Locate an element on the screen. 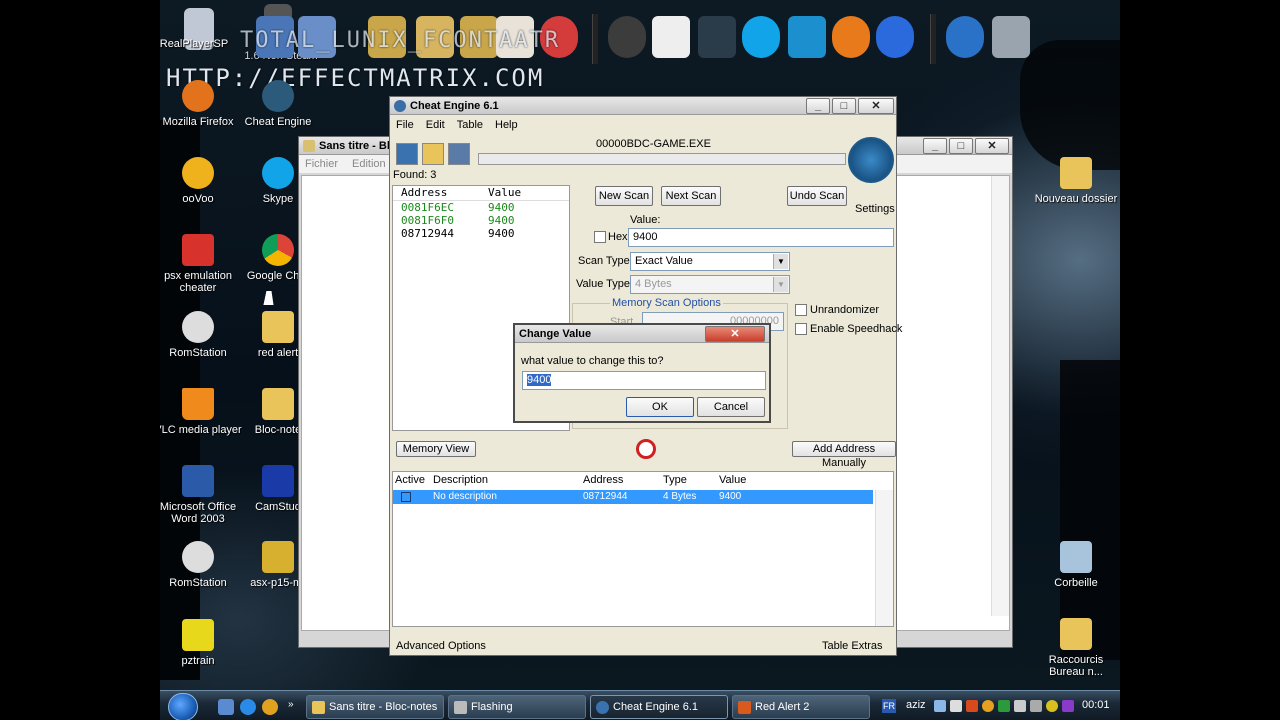 The height and width of the screenshot is (720, 1280). add-address-manually-button: Add Address Manually is located at coordinates (844, 455).